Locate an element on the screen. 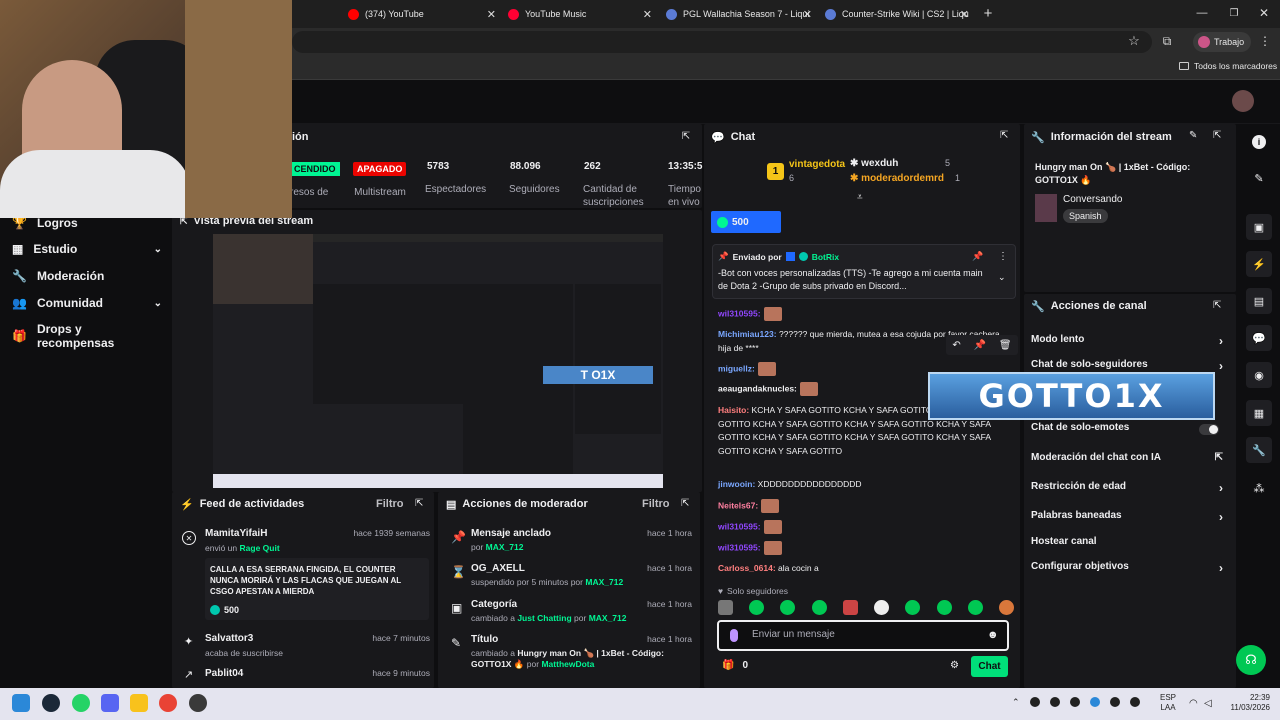  toggle-switch is located at coordinates (1209, 429).